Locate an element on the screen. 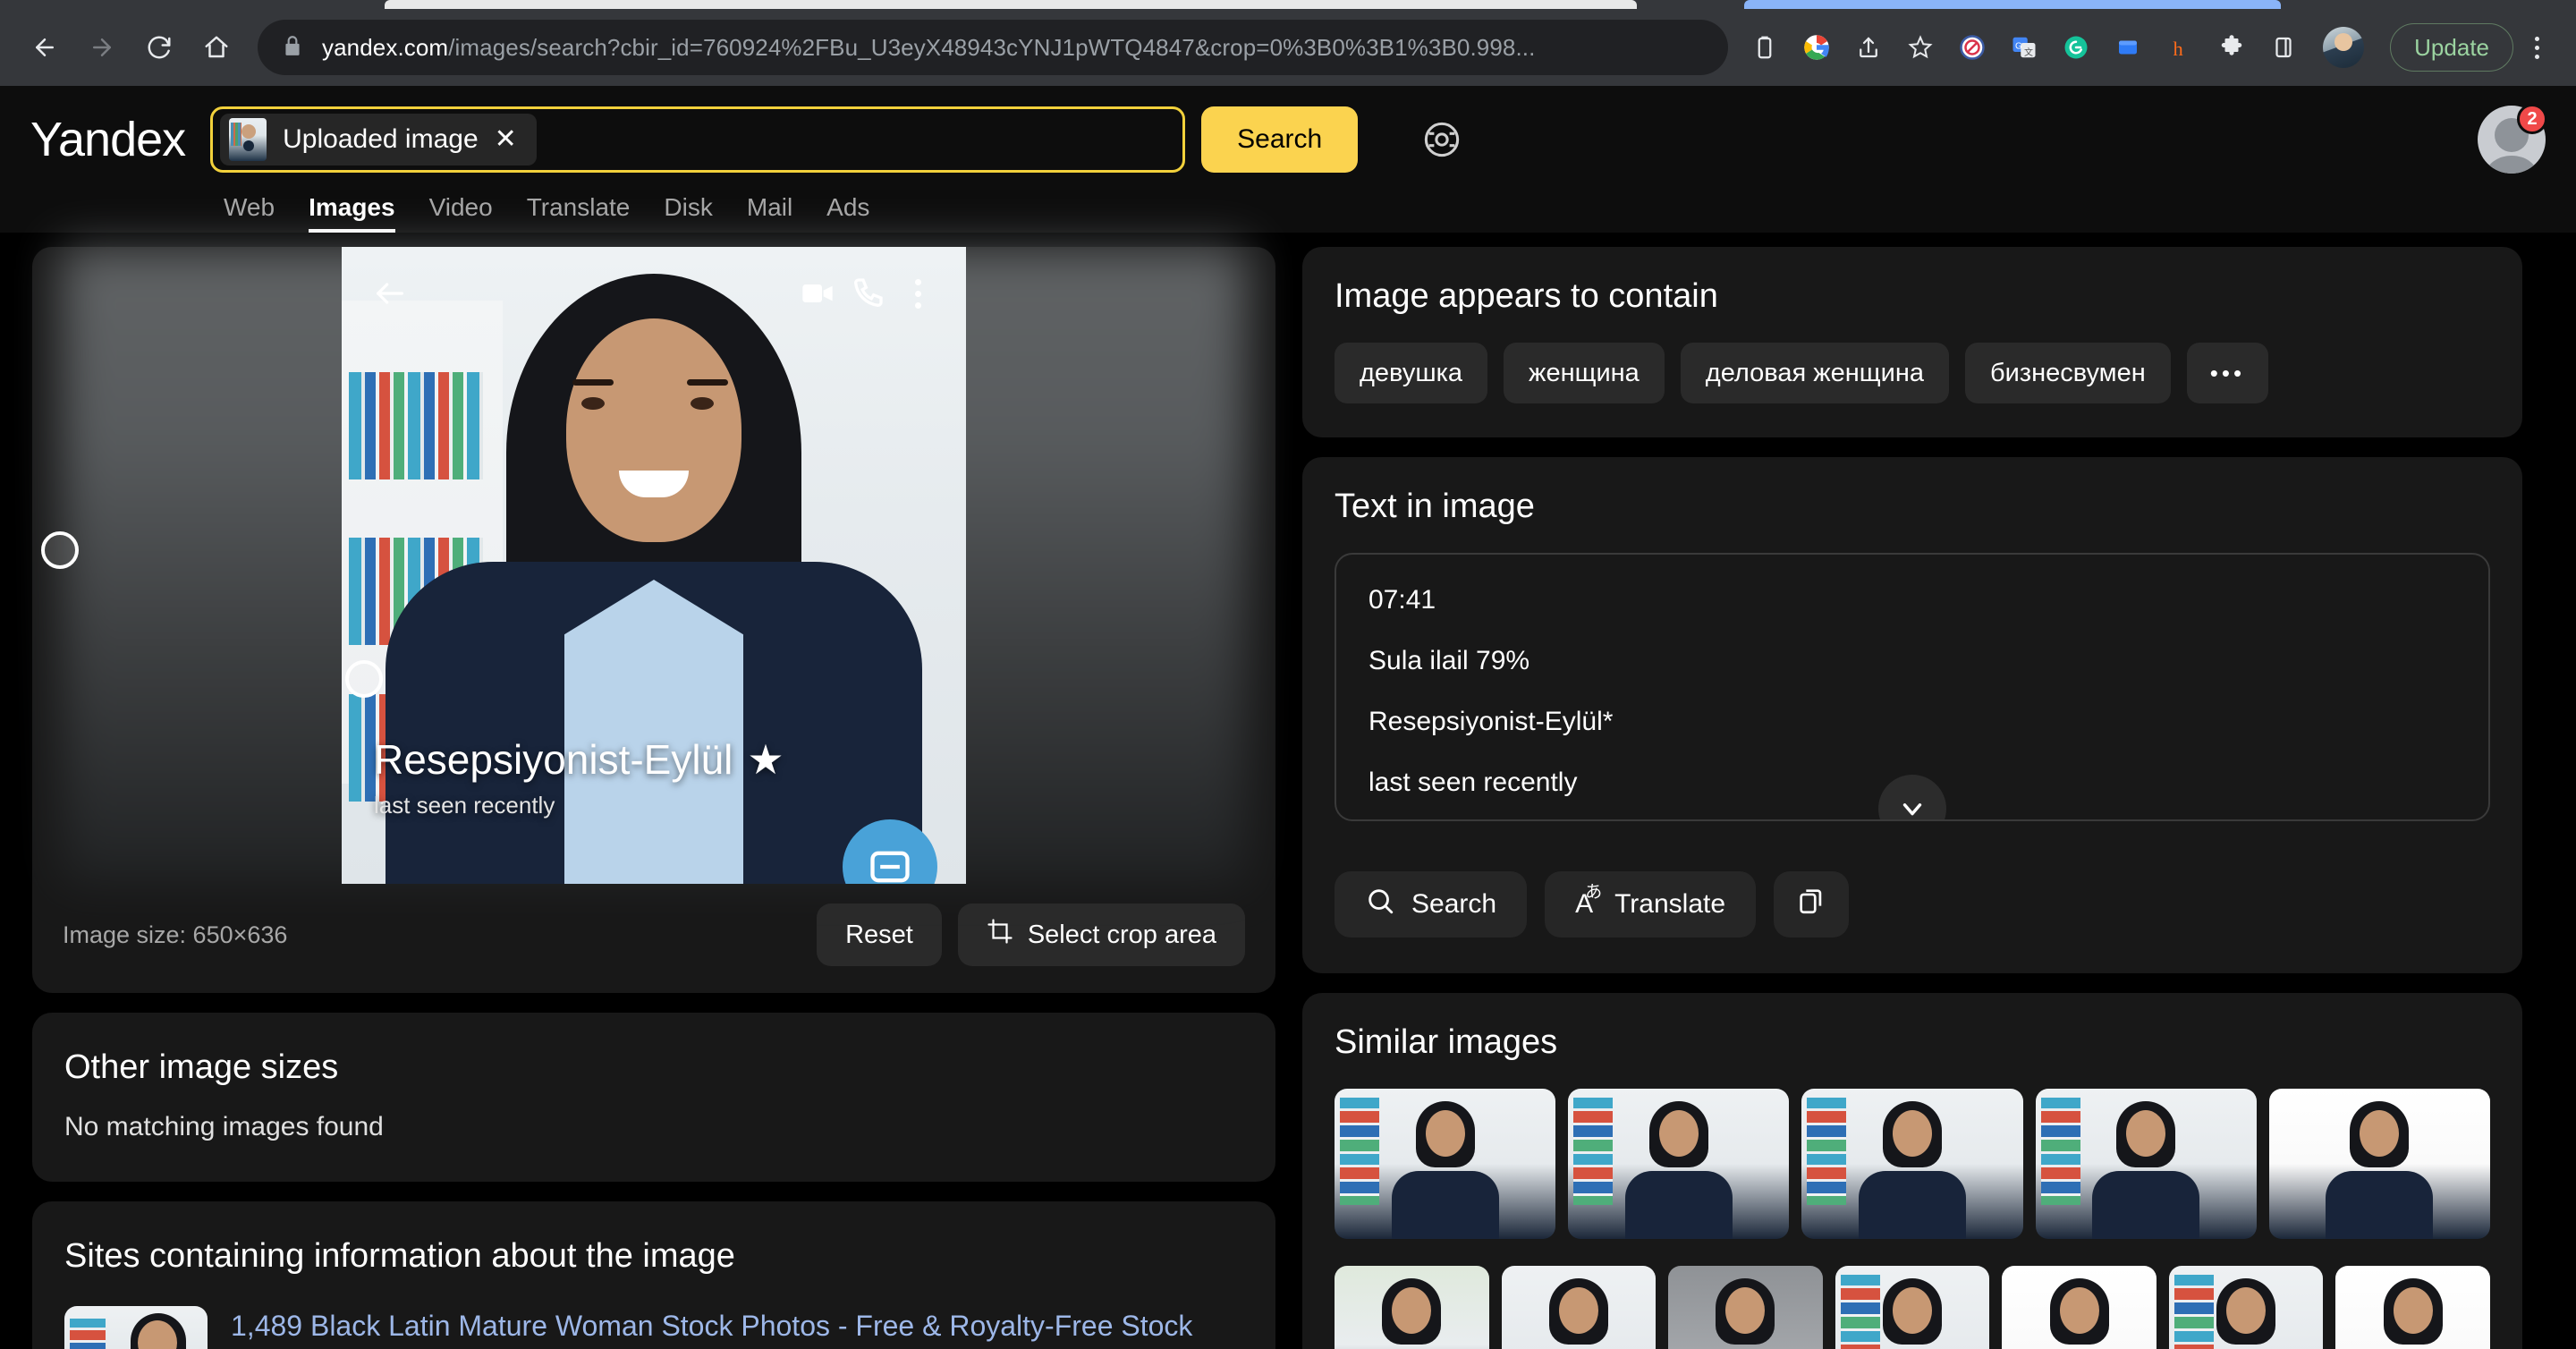  profile-avatar-button is located at coordinates (2343, 47).